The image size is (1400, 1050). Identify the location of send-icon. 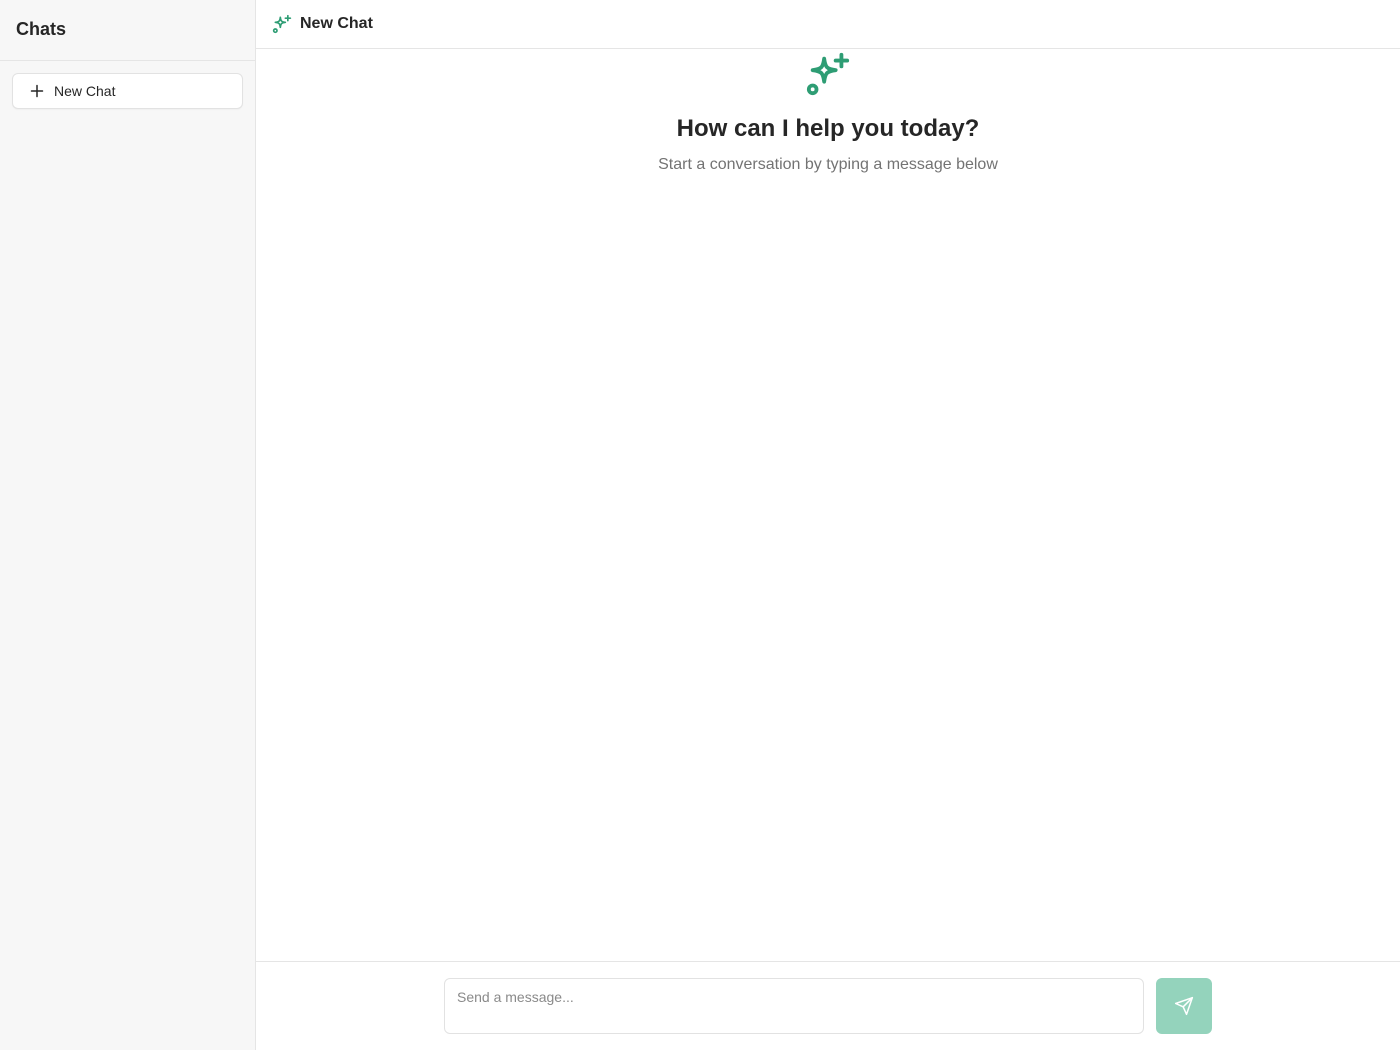
(1184, 1006).